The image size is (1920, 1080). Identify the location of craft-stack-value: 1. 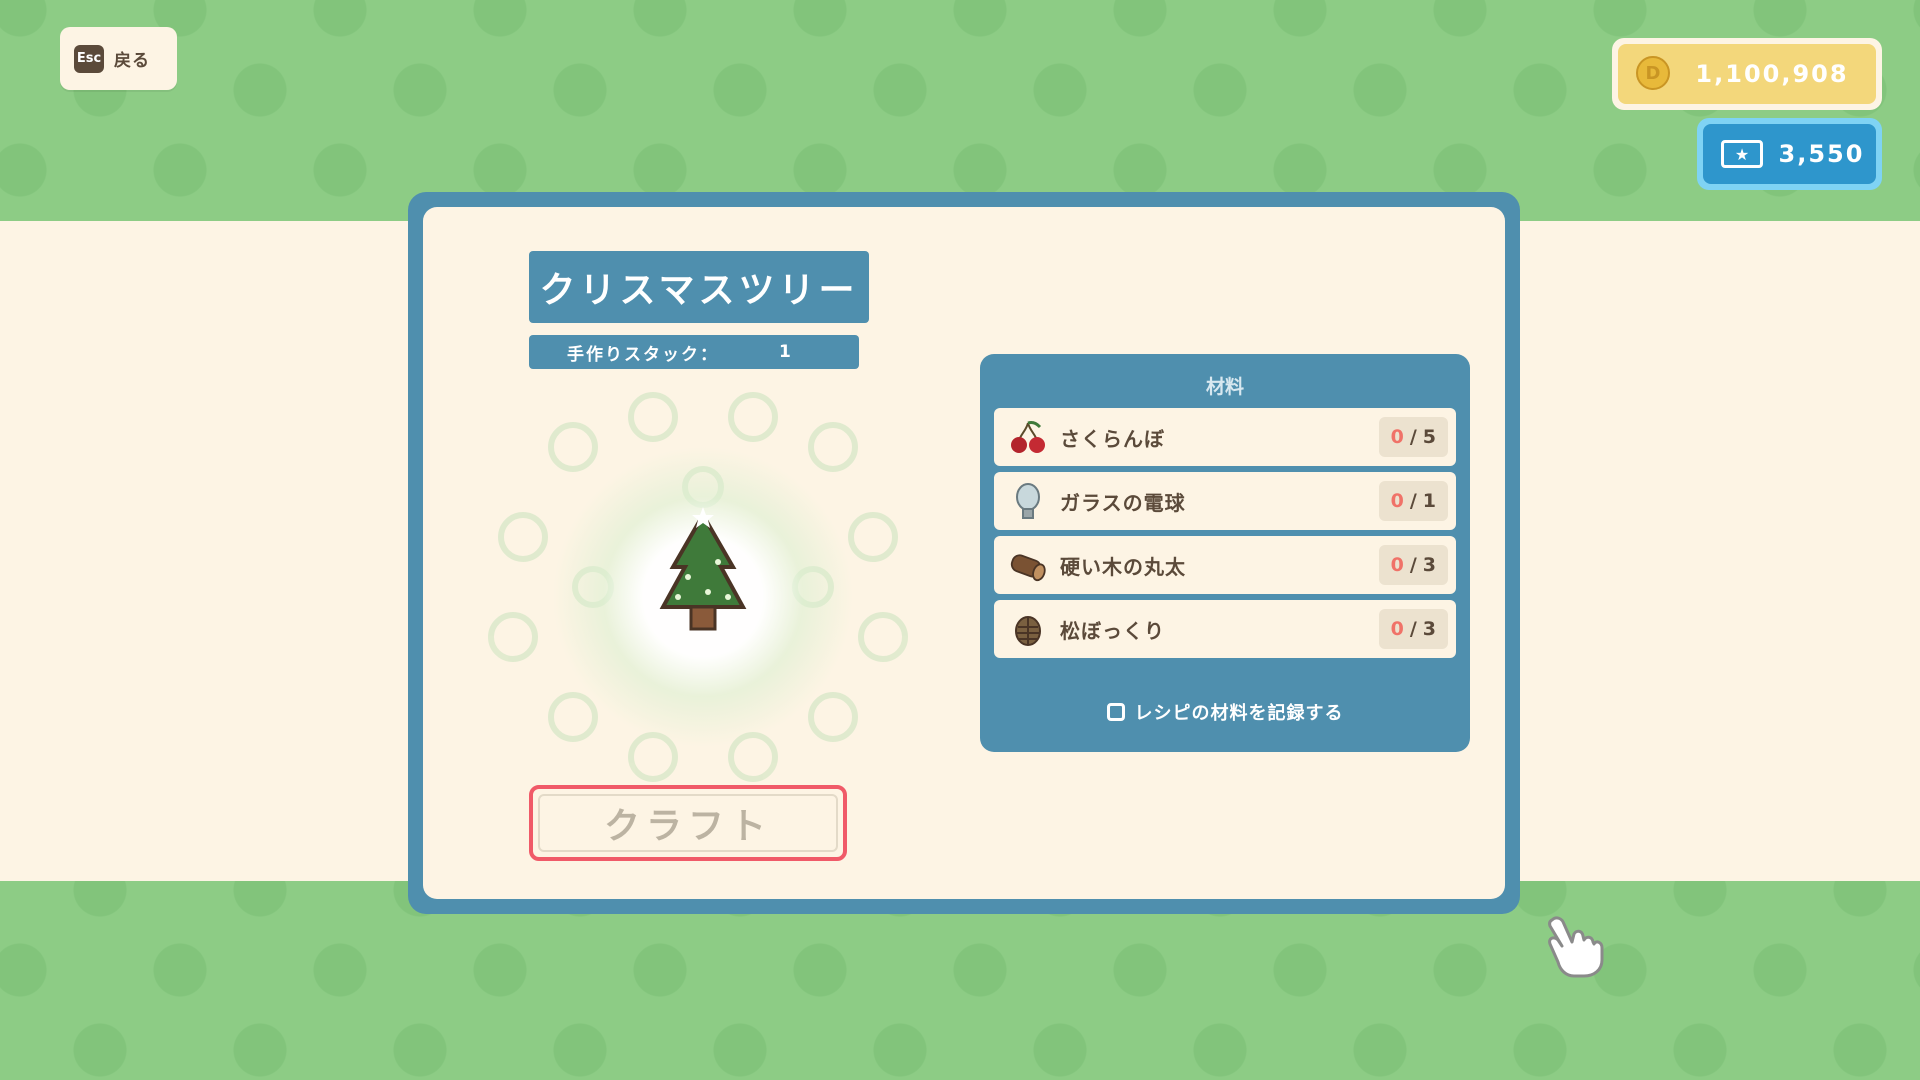
(785, 352).